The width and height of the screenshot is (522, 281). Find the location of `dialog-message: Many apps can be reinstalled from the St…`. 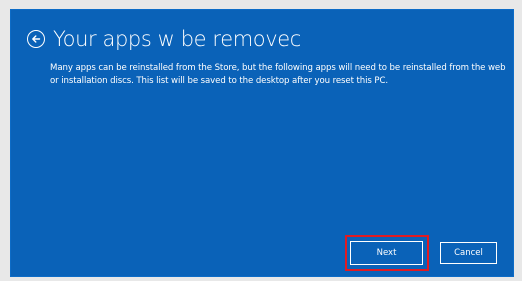

dialog-message: Many apps can be reinstalled from the St… is located at coordinates (278, 74).